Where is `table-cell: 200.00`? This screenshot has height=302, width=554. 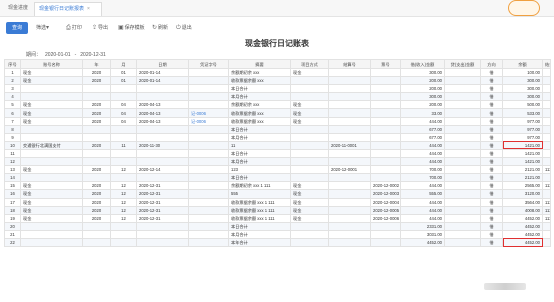 table-cell: 200.00 is located at coordinates (422, 81).